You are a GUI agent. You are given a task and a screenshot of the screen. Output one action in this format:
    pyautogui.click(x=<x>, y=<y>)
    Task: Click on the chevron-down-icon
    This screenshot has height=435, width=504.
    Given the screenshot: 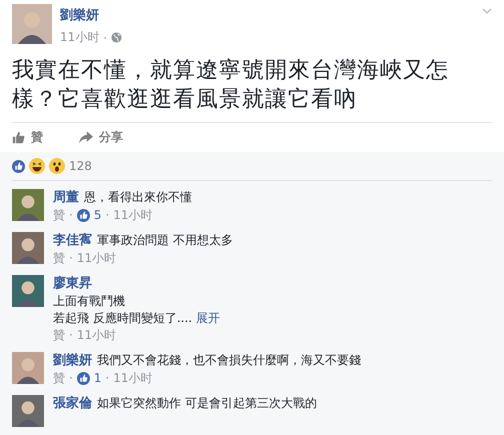 What is the action you would take?
    pyautogui.click(x=487, y=11)
    